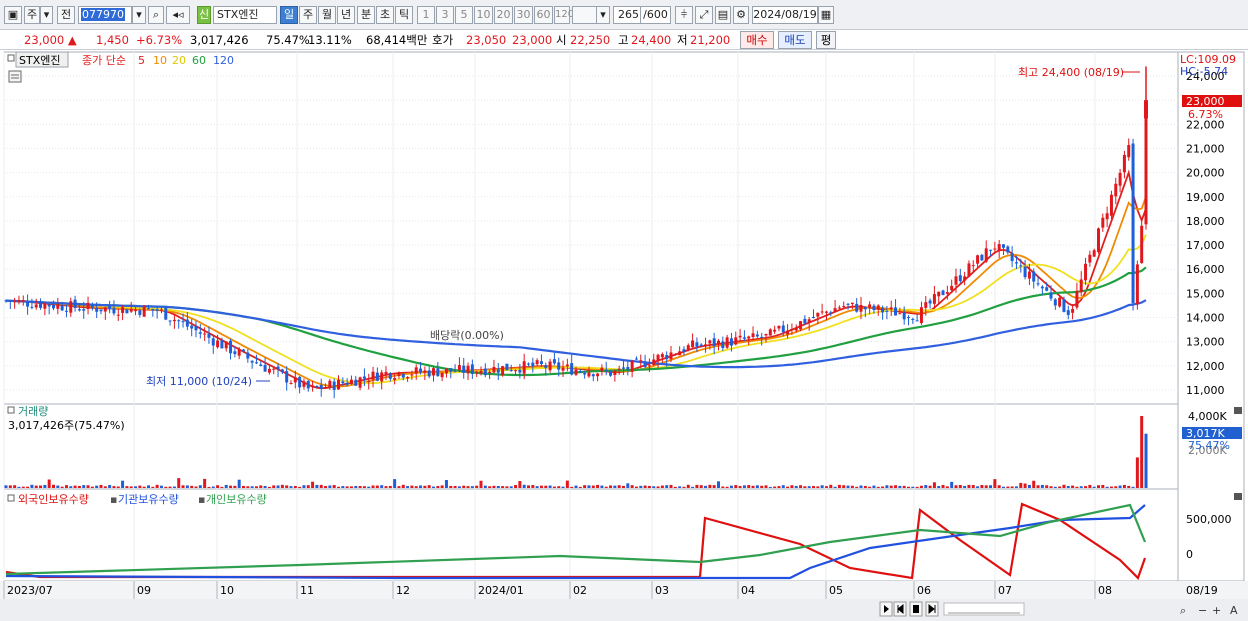 The width and height of the screenshot is (1248, 621). Describe the element at coordinates (426, 15) in the screenshot. I see `interval-1-button: 1` at that location.